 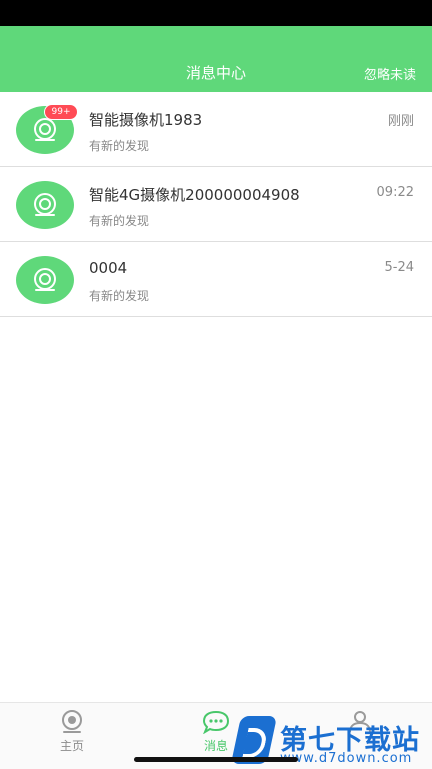 I want to click on list-item: 0004 有新的发现 5-24, so click(x=216, y=279).